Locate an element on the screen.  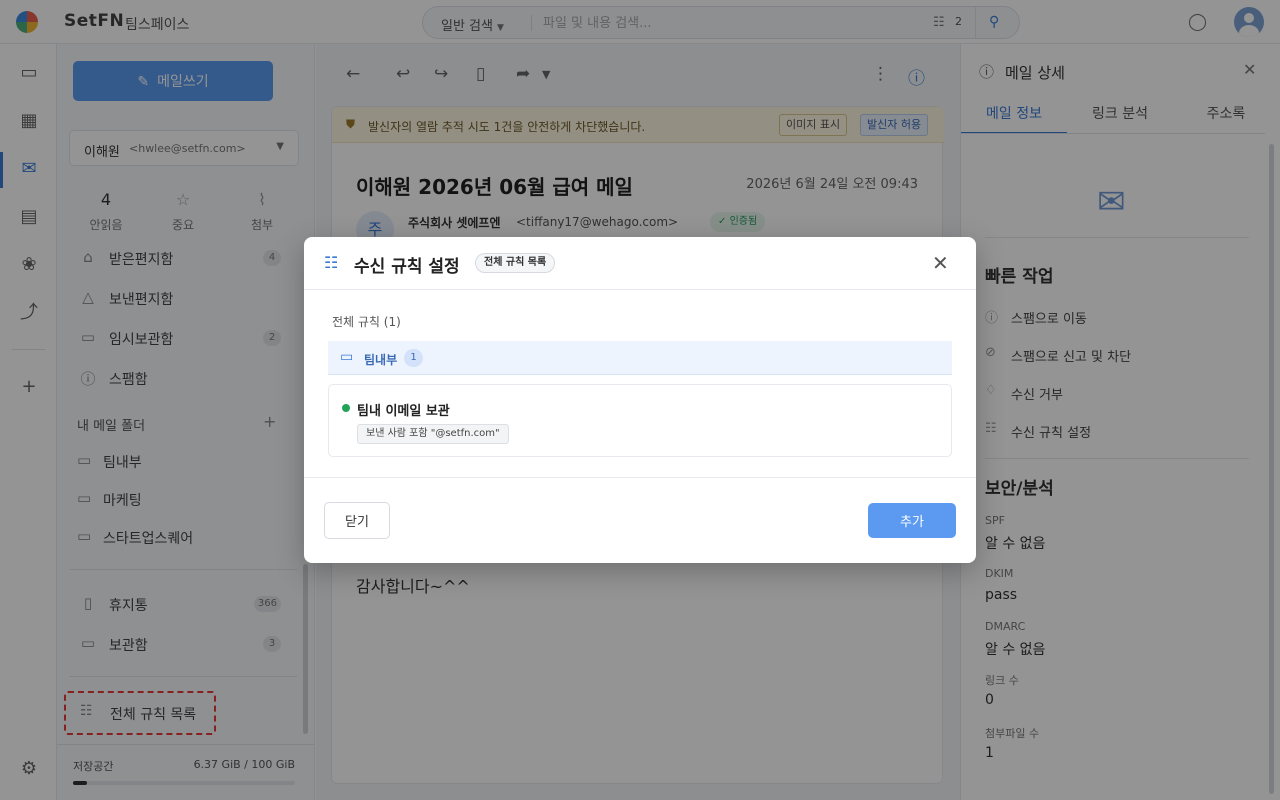
close-icon: ✕ is located at coordinates (940, 263).